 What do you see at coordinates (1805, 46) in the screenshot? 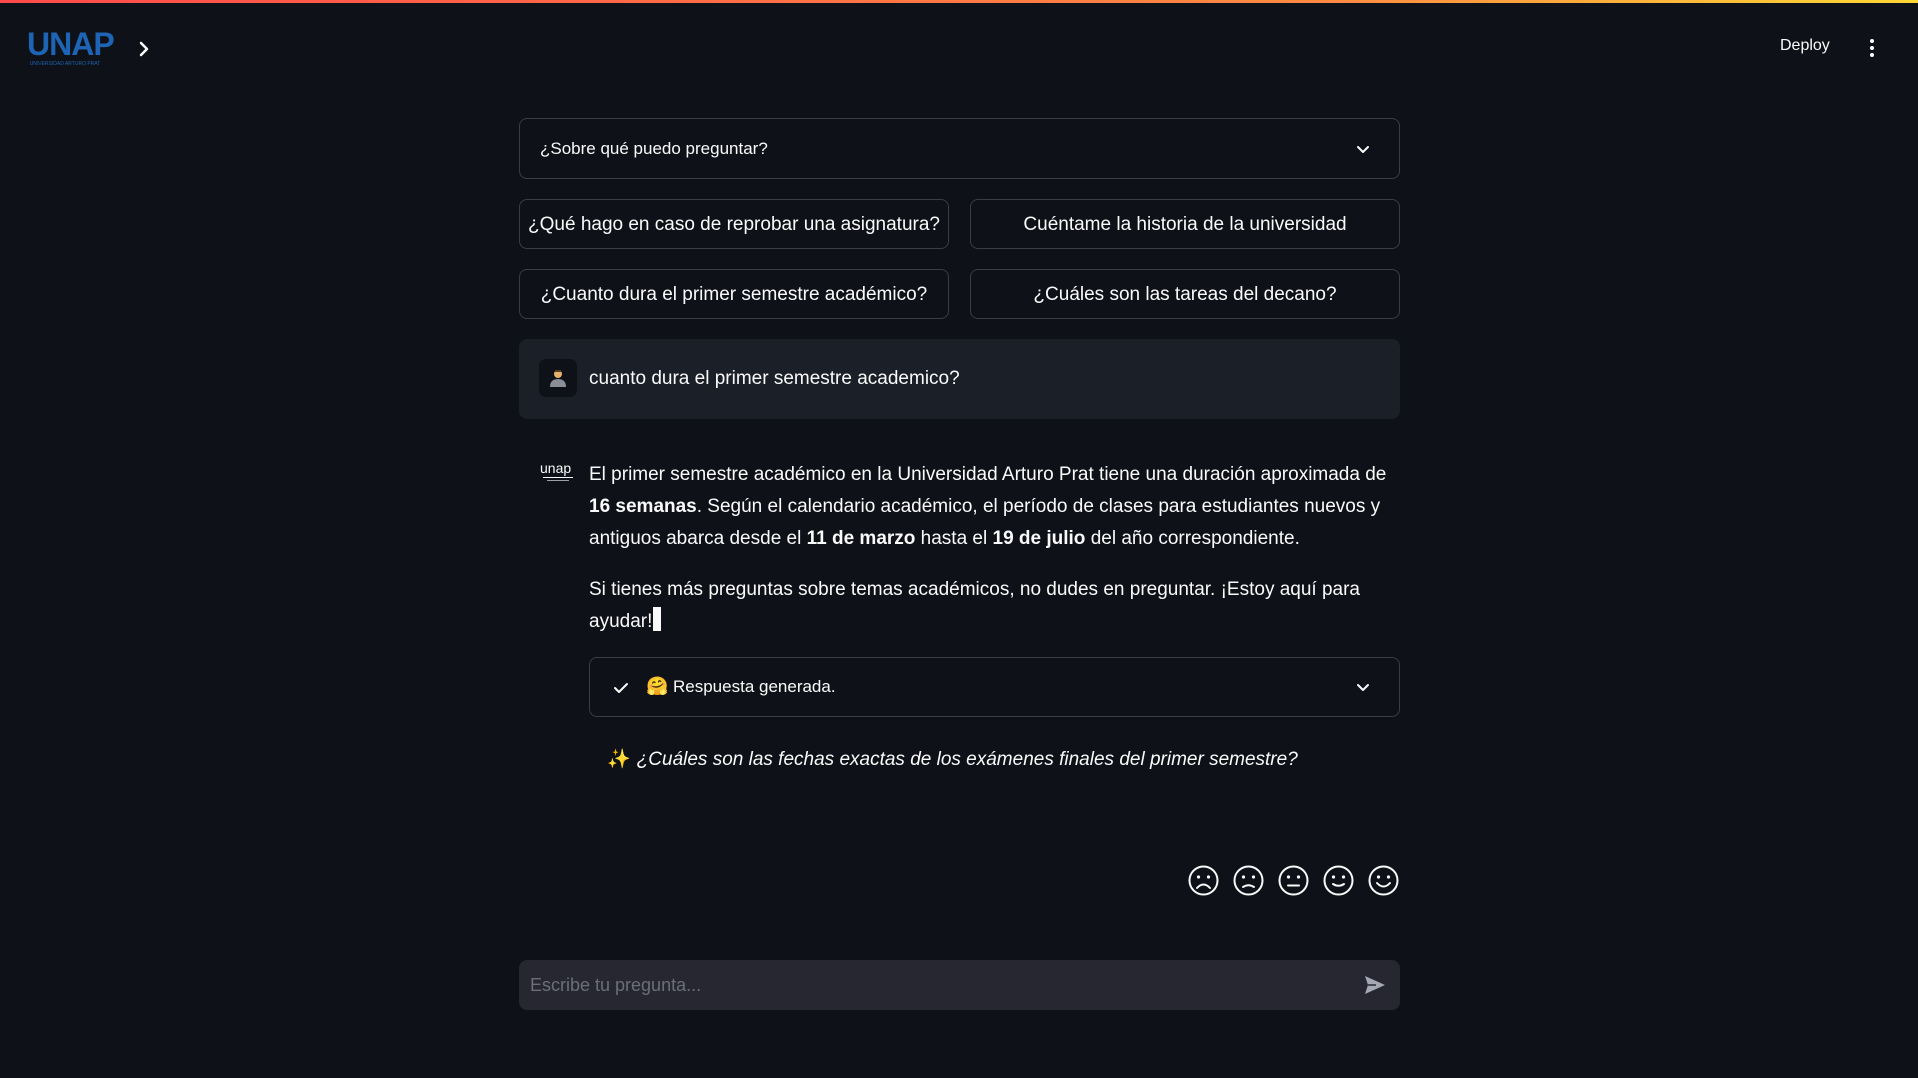
I see `deploy-button: Deploy` at bounding box center [1805, 46].